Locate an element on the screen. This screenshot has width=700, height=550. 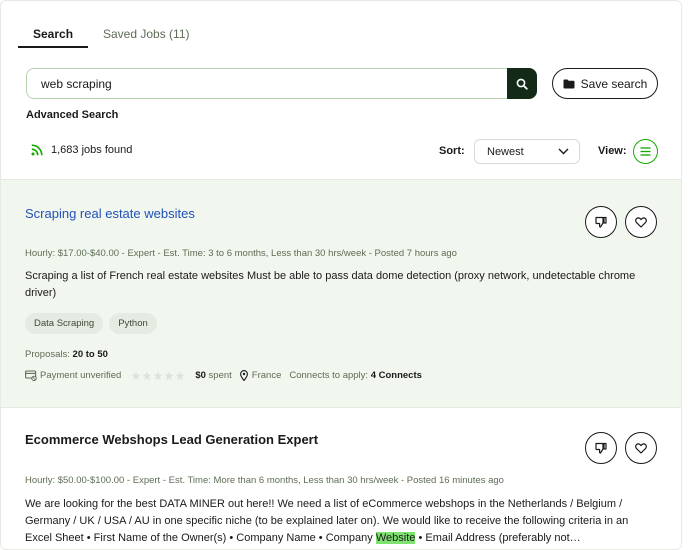
search-icon is located at coordinates (522, 84).